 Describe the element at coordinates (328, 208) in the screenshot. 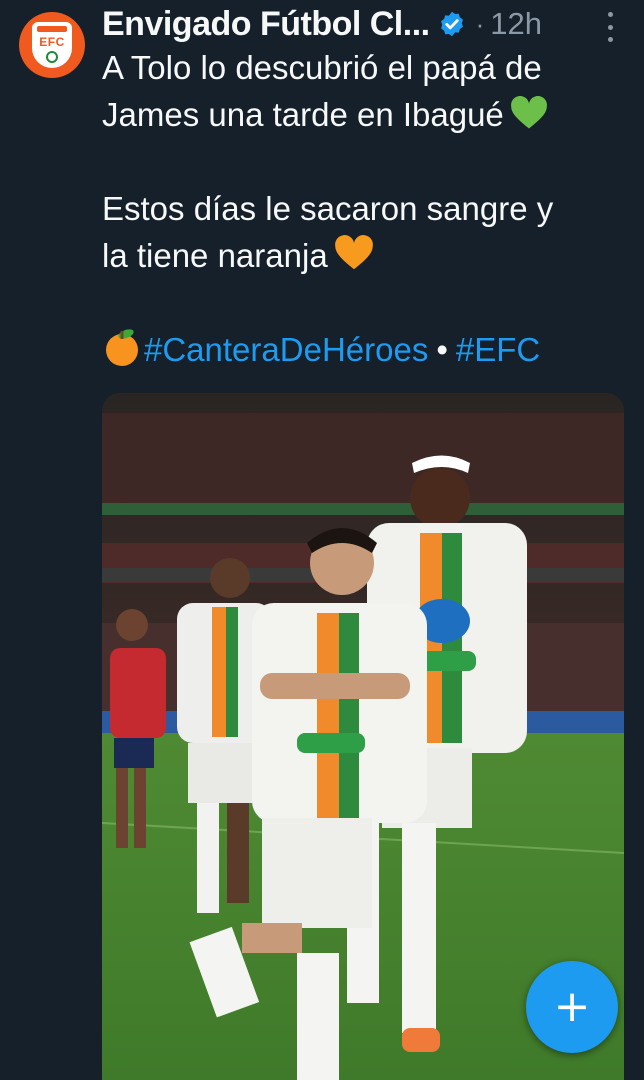

I see `tweet-line-3: Estos días le sacaron sangre y` at that location.